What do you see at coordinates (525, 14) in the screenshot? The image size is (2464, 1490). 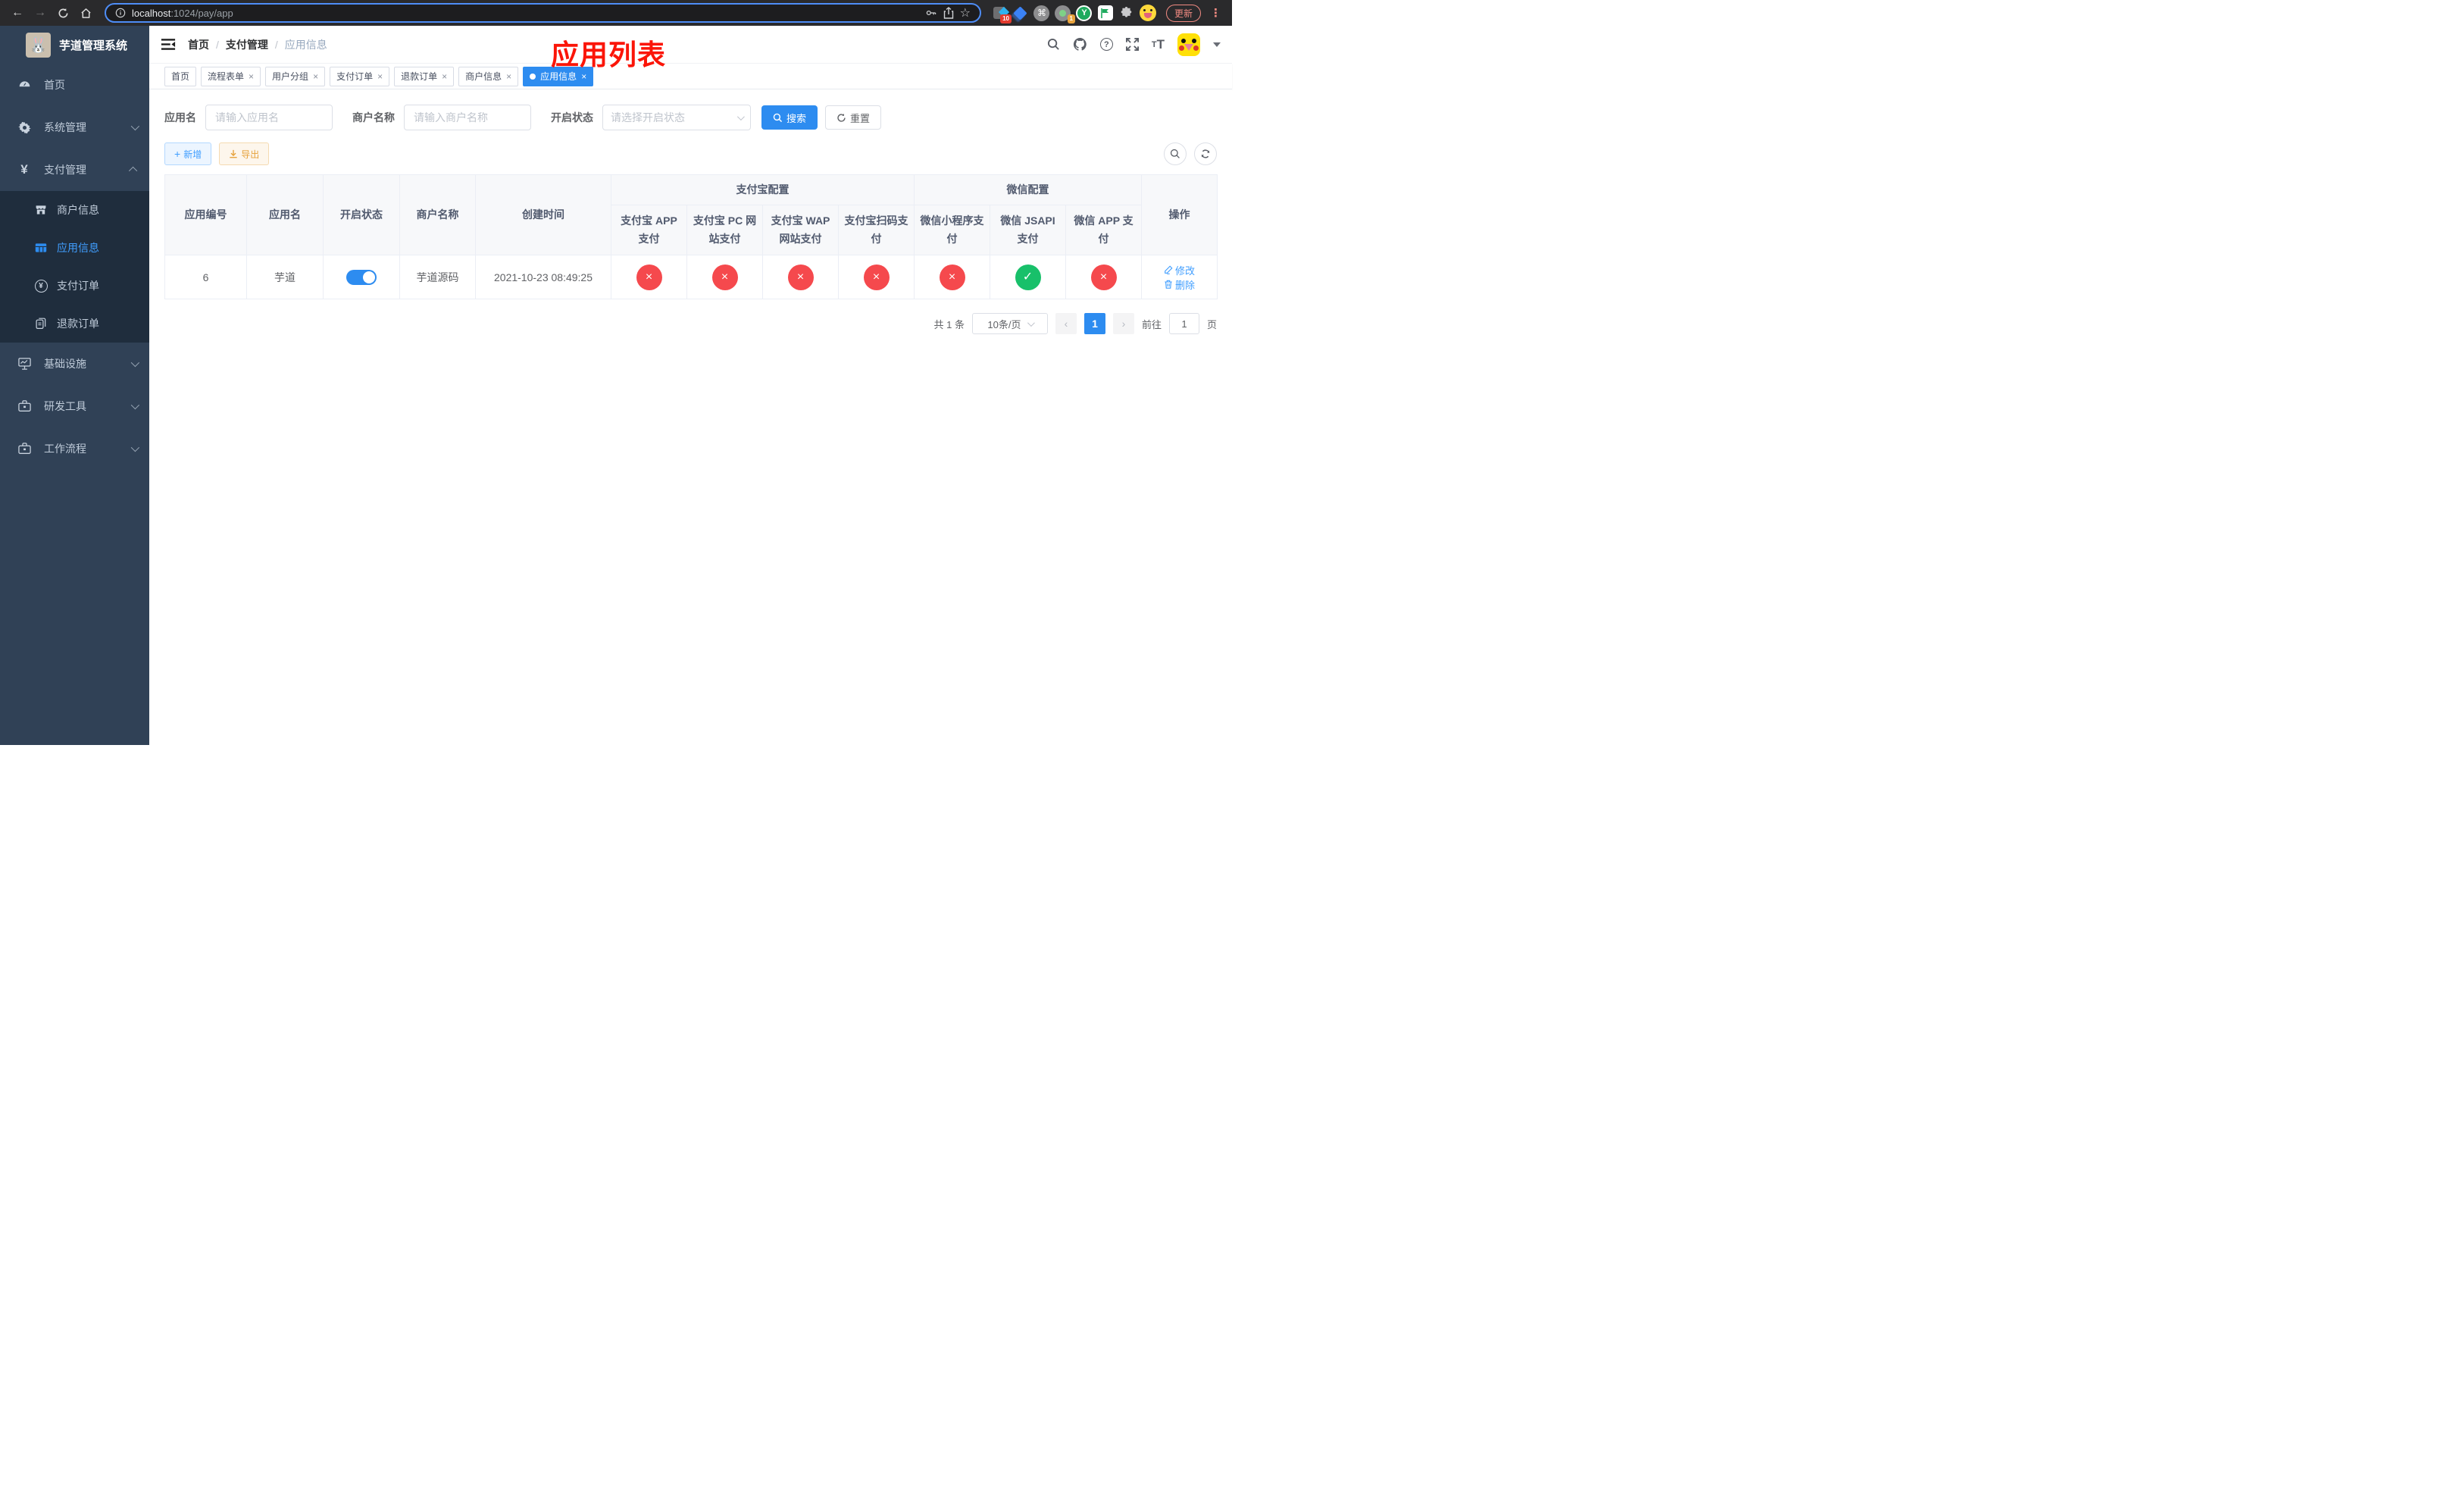 I see `url-text: localhost:1024/pay/app` at bounding box center [525, 14].